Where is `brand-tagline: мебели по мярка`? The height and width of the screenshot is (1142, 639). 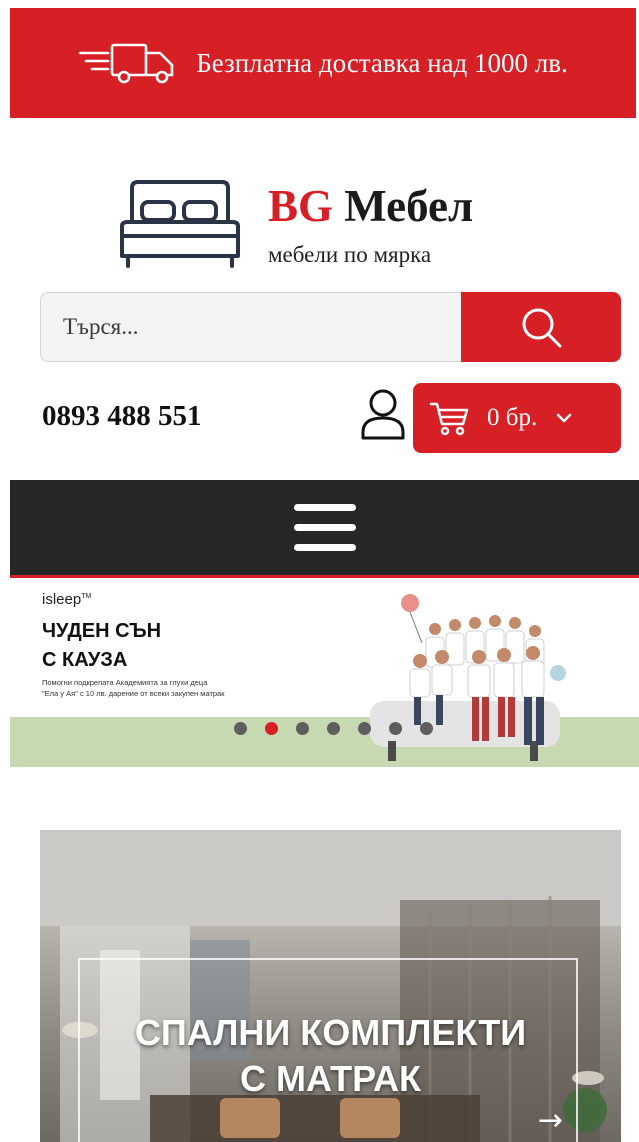 brand-tagline: мебели по мярка is located at coordinates (350, 254).